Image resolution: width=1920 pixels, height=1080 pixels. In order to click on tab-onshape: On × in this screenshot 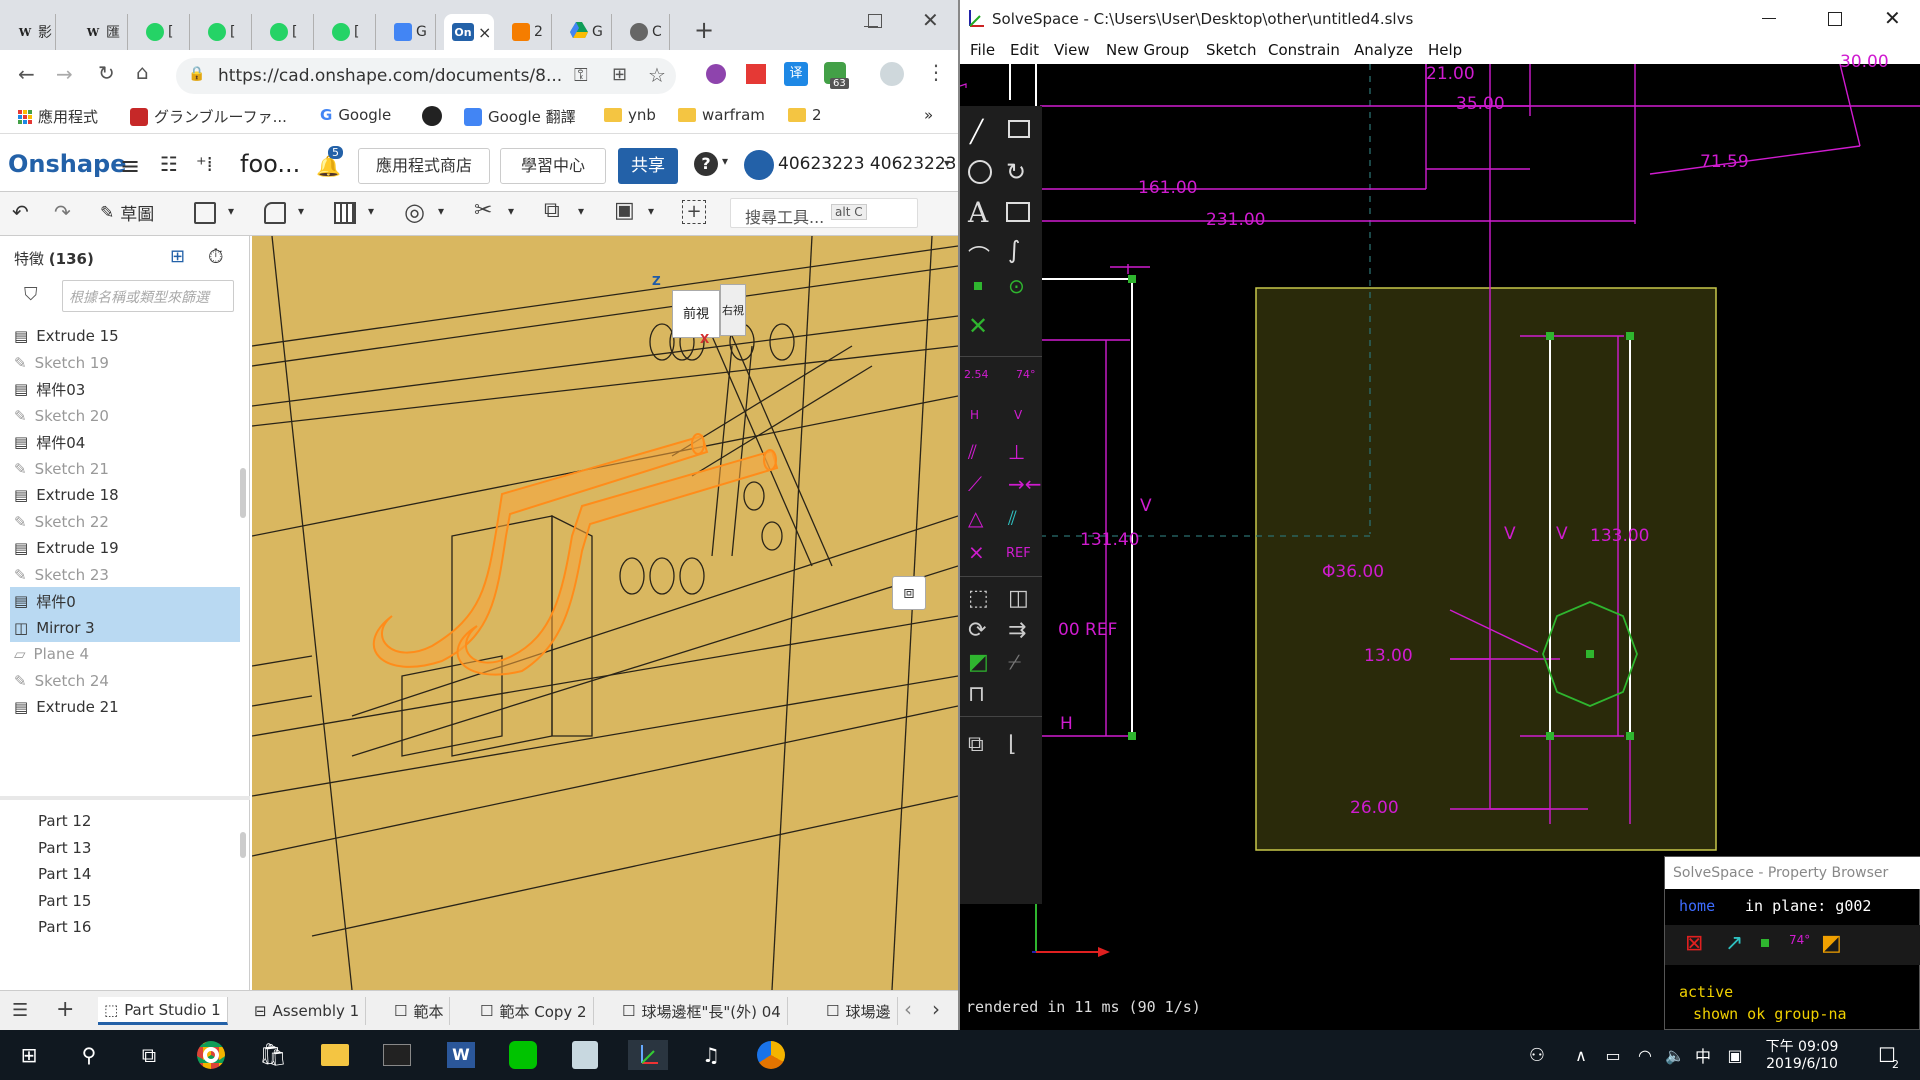, I will do `click(469, 32)`.